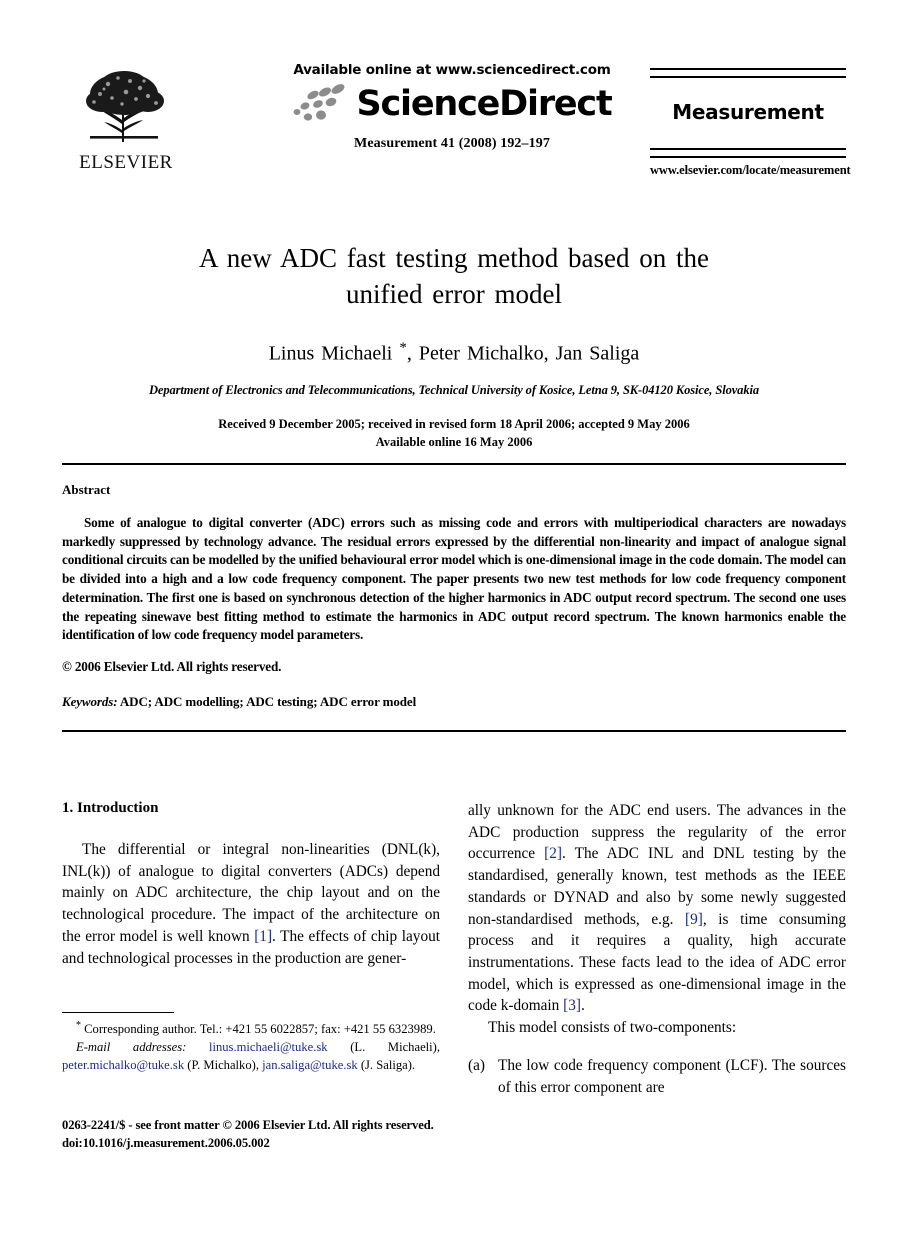 The height and width of the screenshot is (1238, 907). I want to click on email-owner-3: (J. Saliga)., so click(386, 1064).